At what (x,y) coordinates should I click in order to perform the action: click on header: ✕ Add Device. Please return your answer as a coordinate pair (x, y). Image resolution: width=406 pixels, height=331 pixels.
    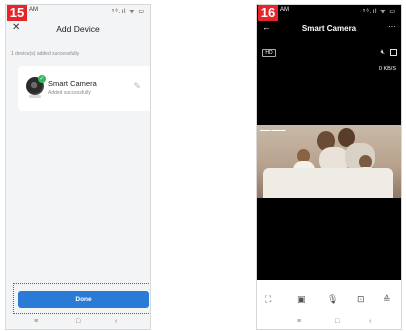
    Looking at the image, I should click on (78, 29).